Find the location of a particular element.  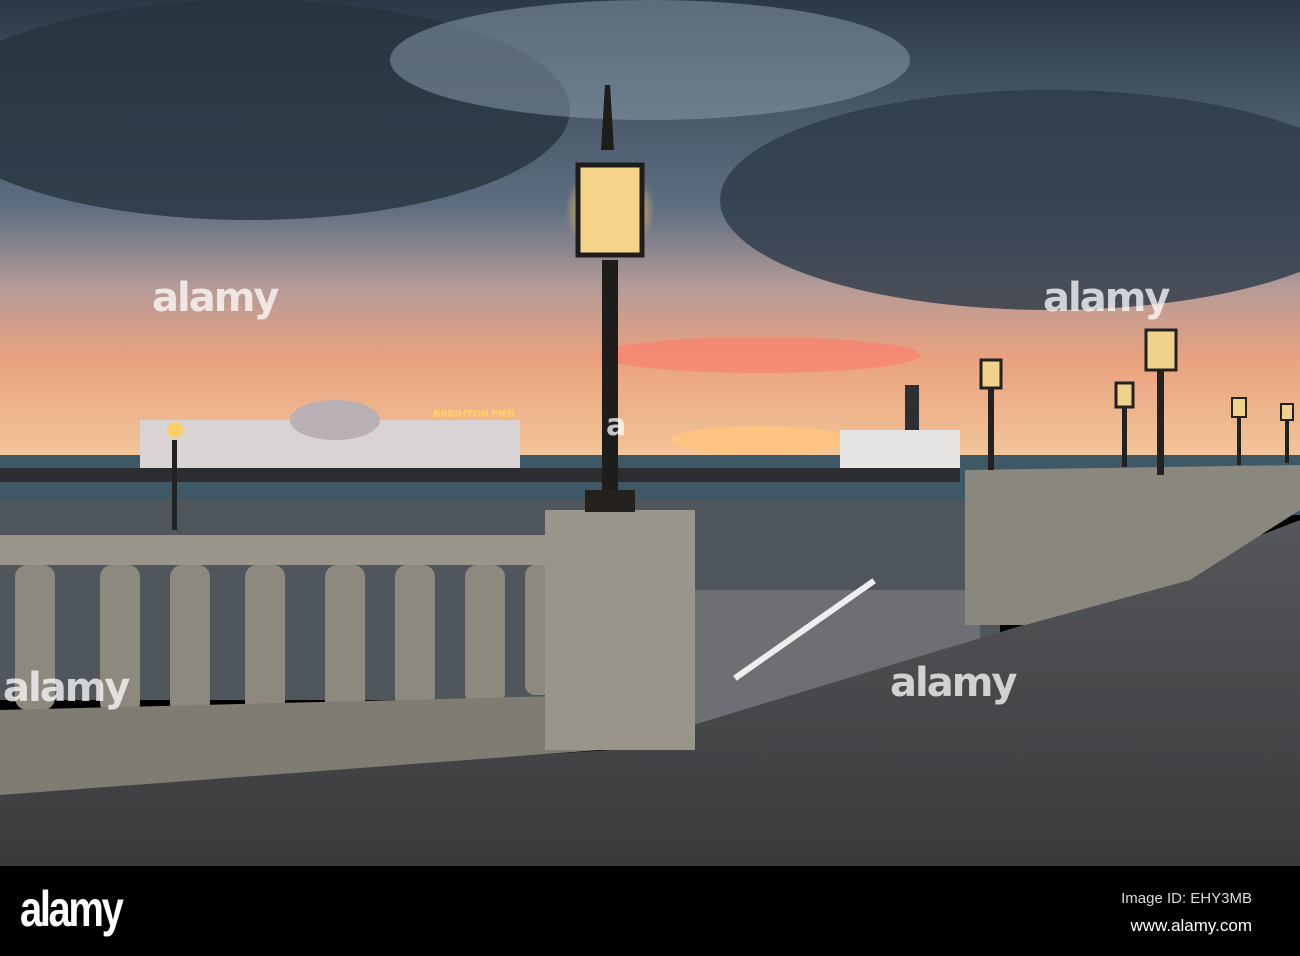

lamp-lantern is located at coordinates (610, 210).